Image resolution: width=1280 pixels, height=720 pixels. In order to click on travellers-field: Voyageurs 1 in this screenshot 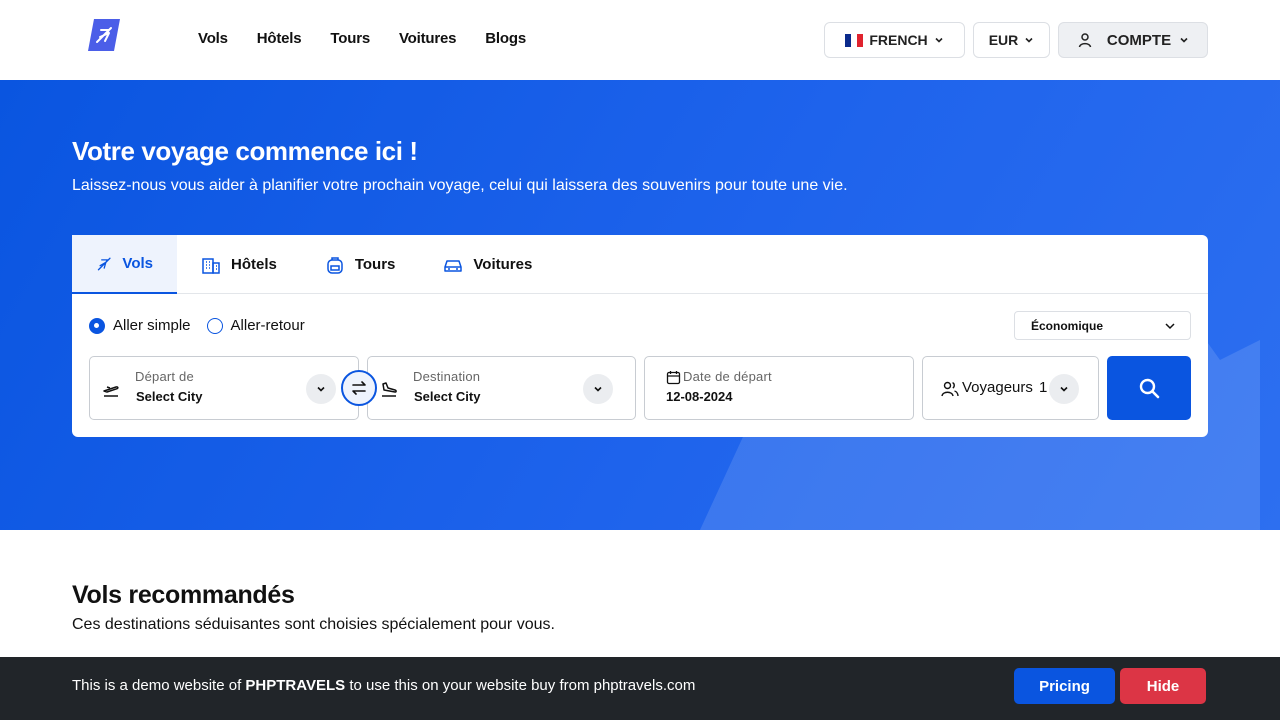, I will do `click(1010, 388)`.